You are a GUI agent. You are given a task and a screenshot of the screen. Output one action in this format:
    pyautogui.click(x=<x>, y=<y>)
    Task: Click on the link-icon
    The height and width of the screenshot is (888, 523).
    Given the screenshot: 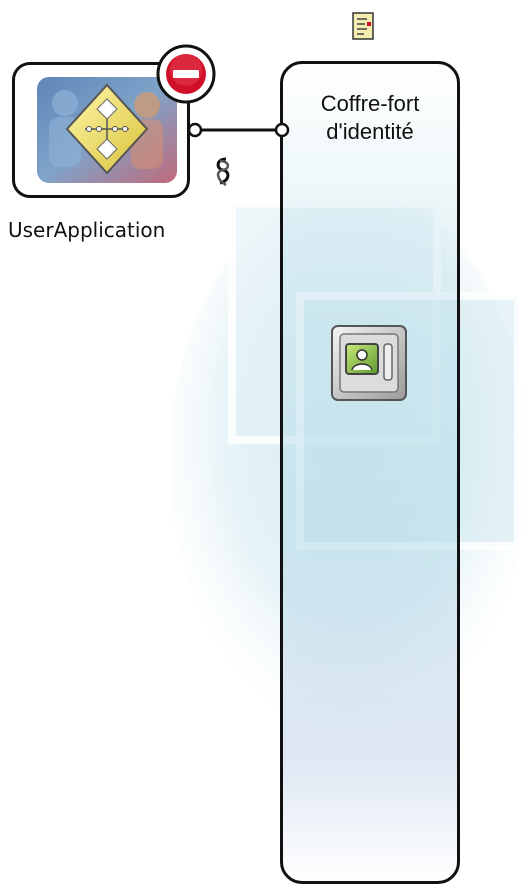 What is the action you would take?
    pyautogui.click(x=223, y=172)
    